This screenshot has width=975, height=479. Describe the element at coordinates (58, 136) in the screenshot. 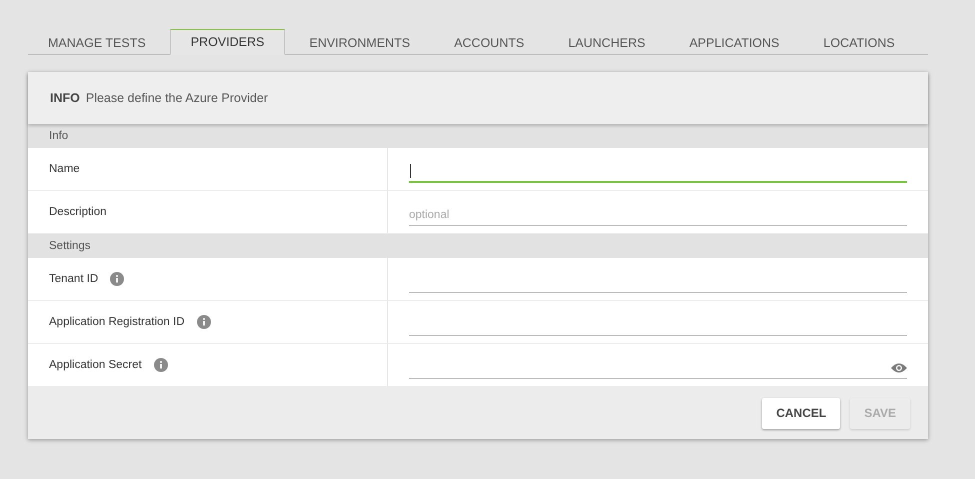

I see `section-title: Info` at that location.